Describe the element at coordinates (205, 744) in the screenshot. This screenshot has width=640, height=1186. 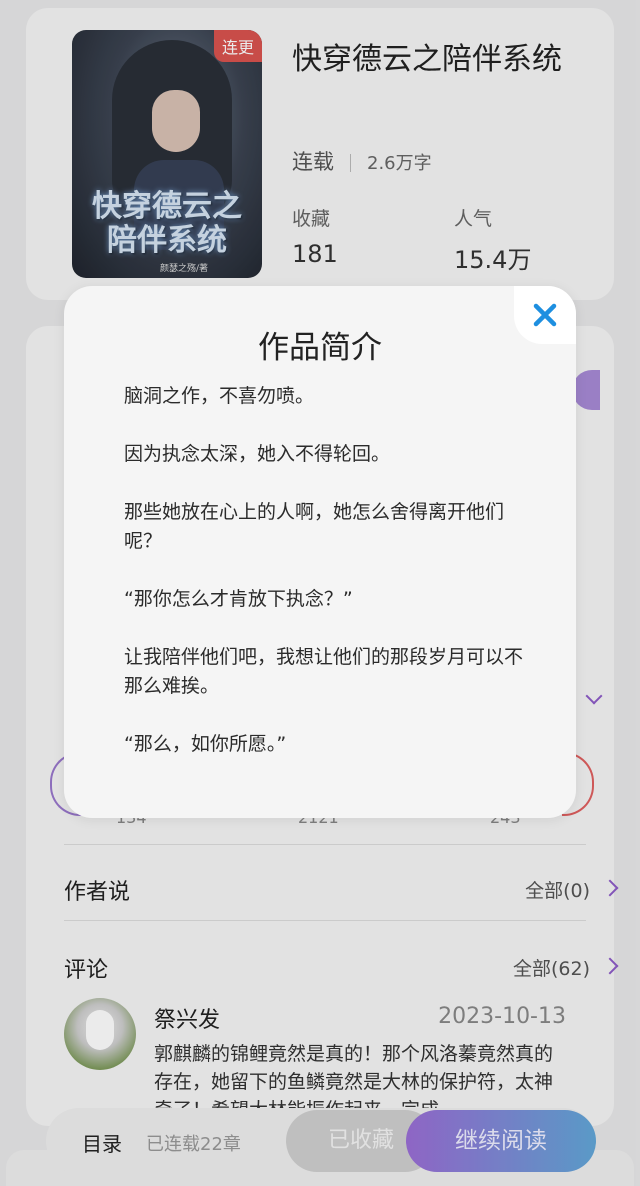
I see `synopsis-paragraph: “那么，如你所愿。”` at that location.